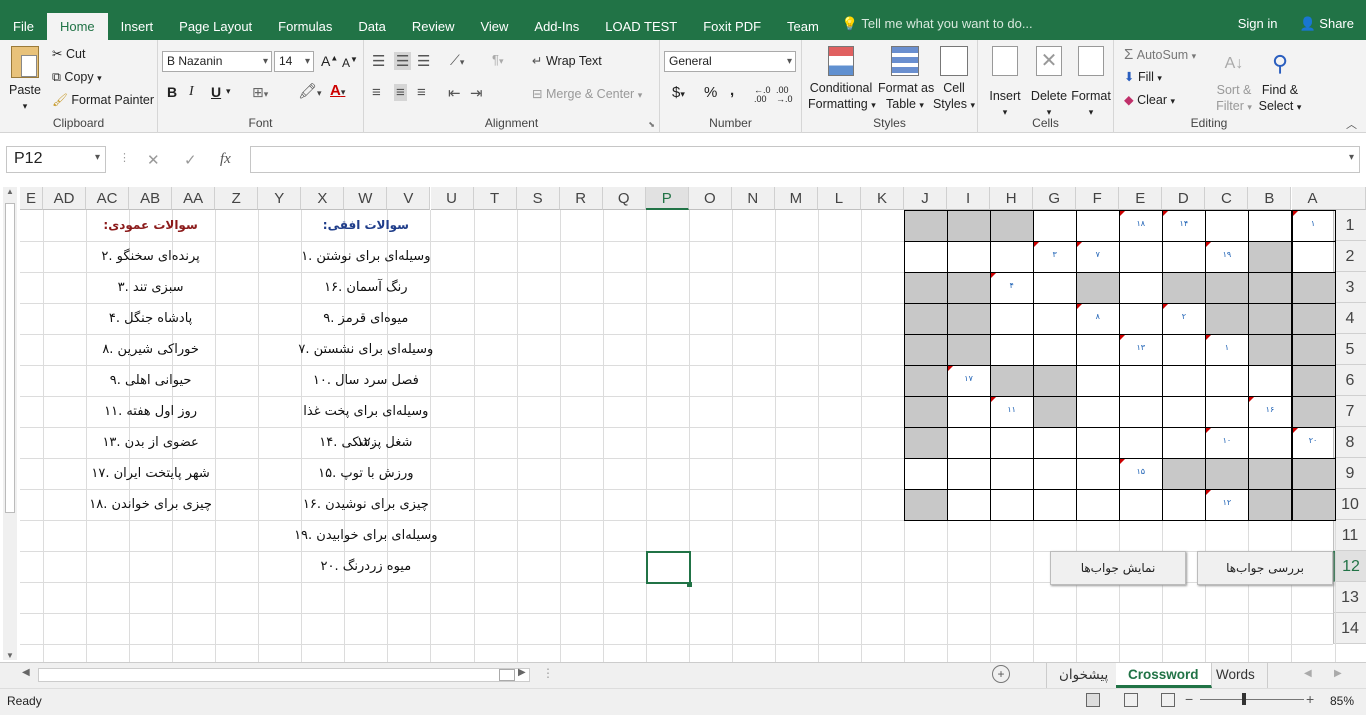 The height and width of the screenshot is (715, 1366). I want to click on tab-split-icon: ⋮, so click(548, 673).